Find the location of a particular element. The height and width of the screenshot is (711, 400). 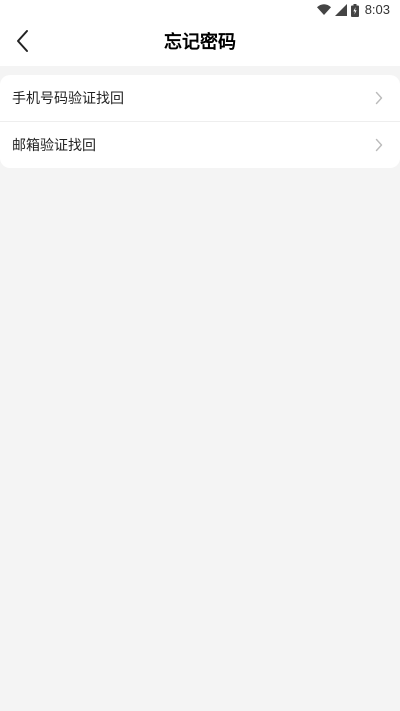

status-time: 8:03 is located at coordinates (377, 9).